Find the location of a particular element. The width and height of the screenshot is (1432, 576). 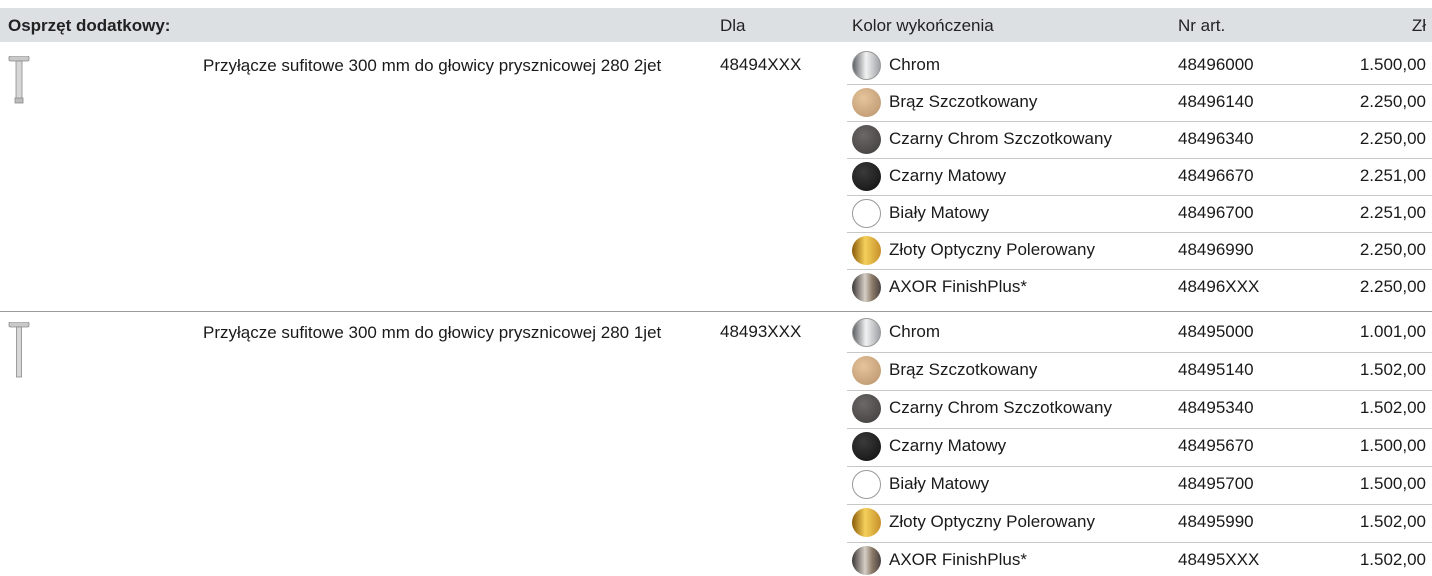

product-for: 48493XXX is located at coordinates (761, 331).